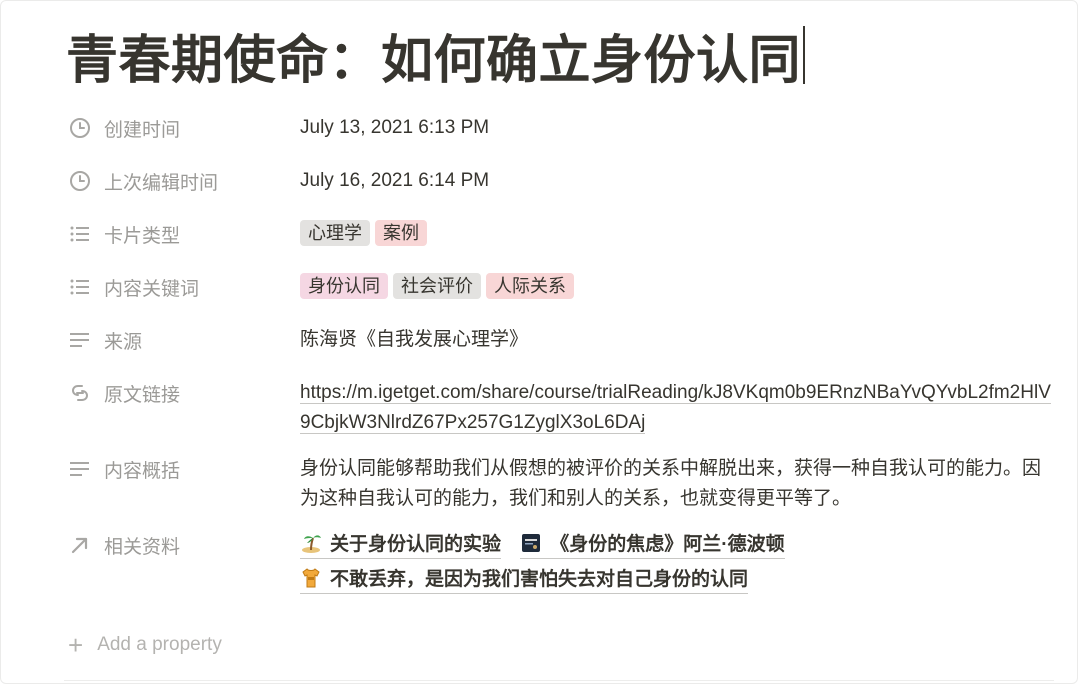  Describe the element at coordinates (142, 471) in the screenshot. I see `property-label-text: 内容概括` at that location.